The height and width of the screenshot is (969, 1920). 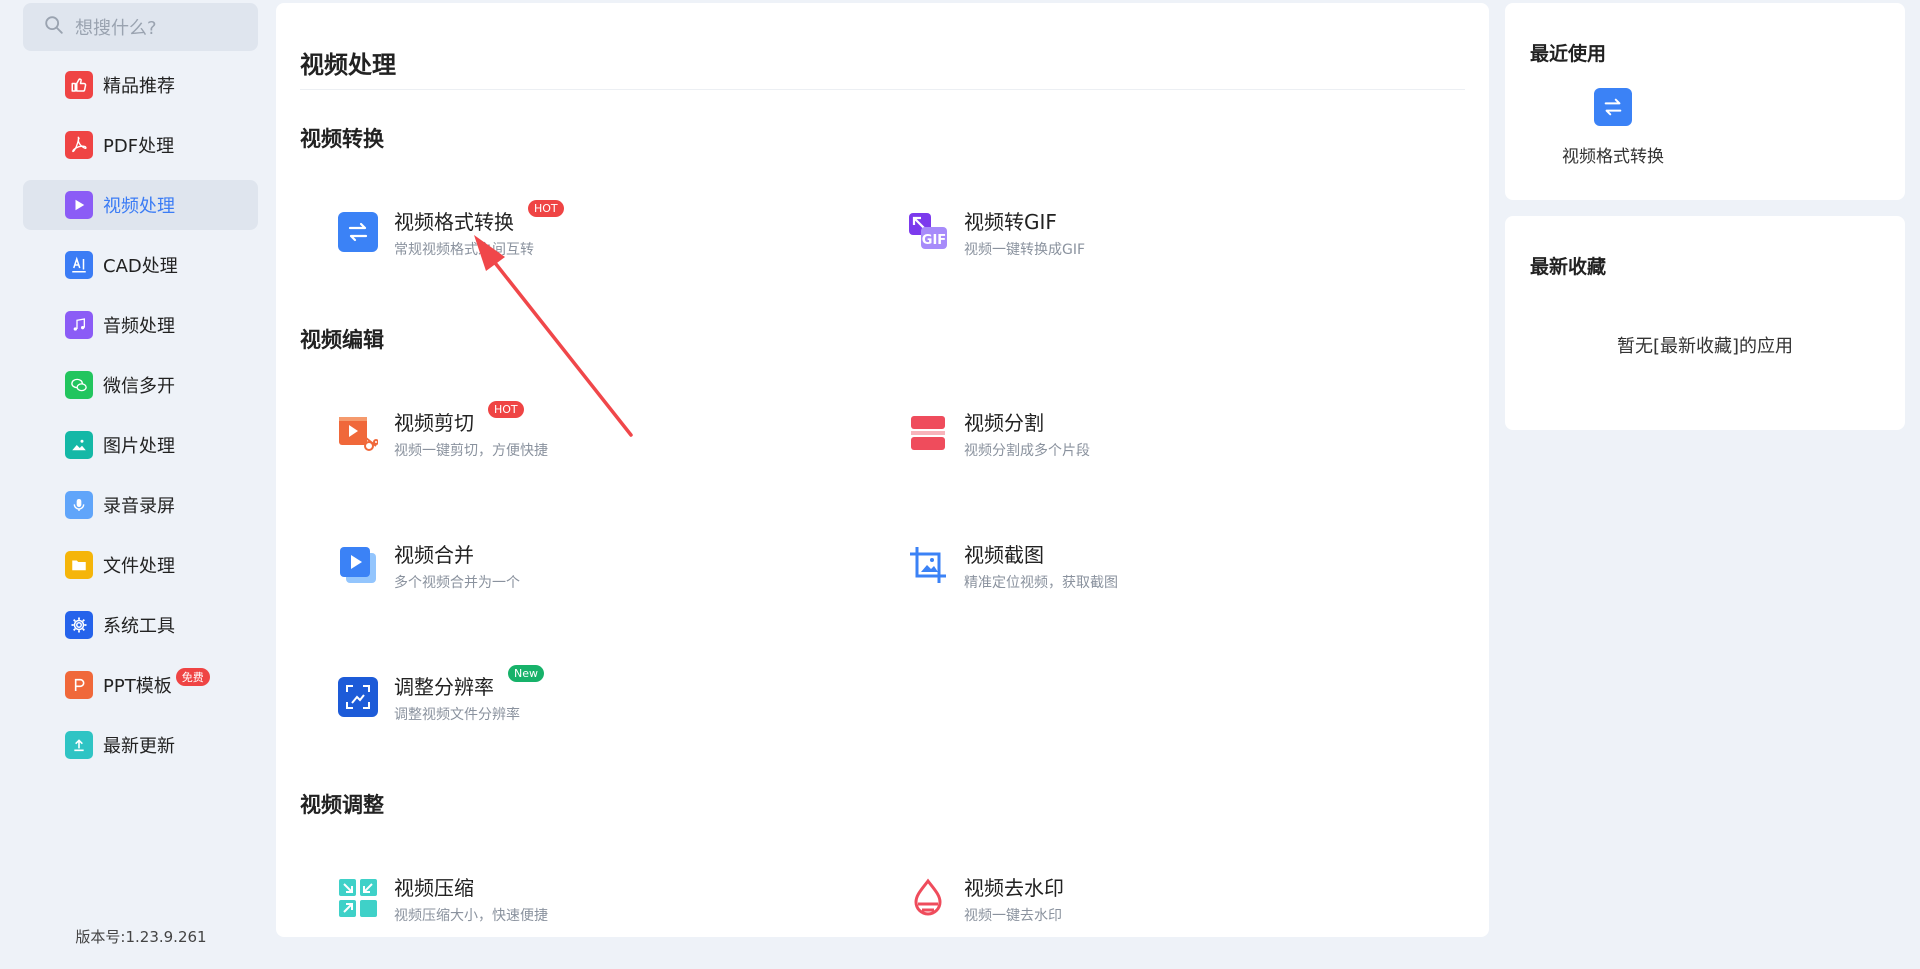 I want to click on watermark-icon, so click(x=928, y=898).